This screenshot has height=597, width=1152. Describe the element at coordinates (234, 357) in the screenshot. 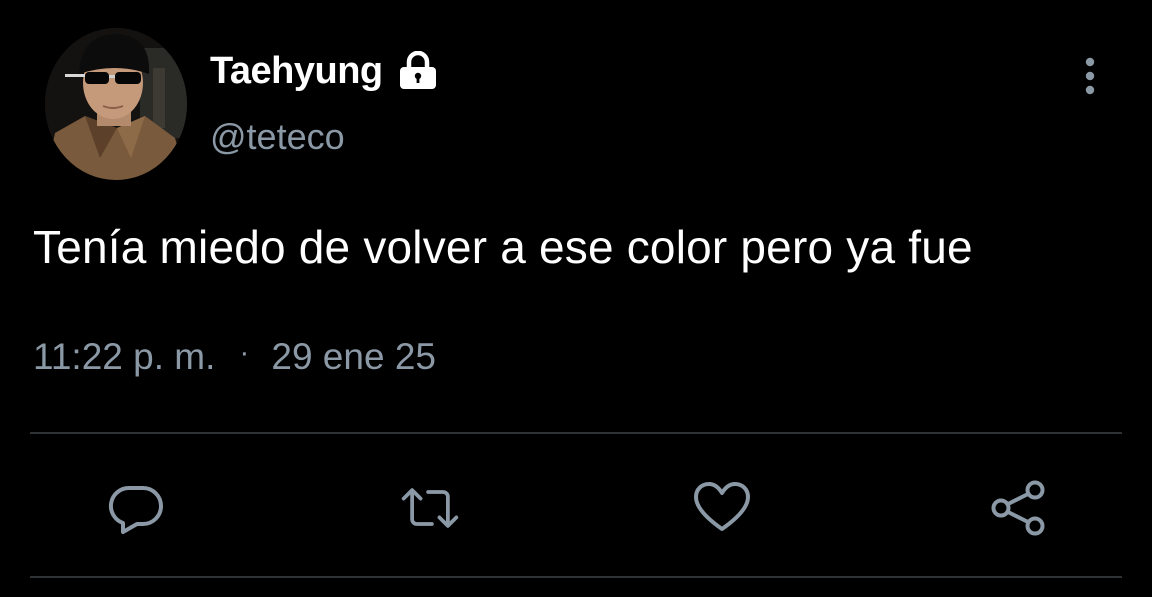

I see `tweet-timestamp: 11:22 p. m. · 29 ene 25` at that location.